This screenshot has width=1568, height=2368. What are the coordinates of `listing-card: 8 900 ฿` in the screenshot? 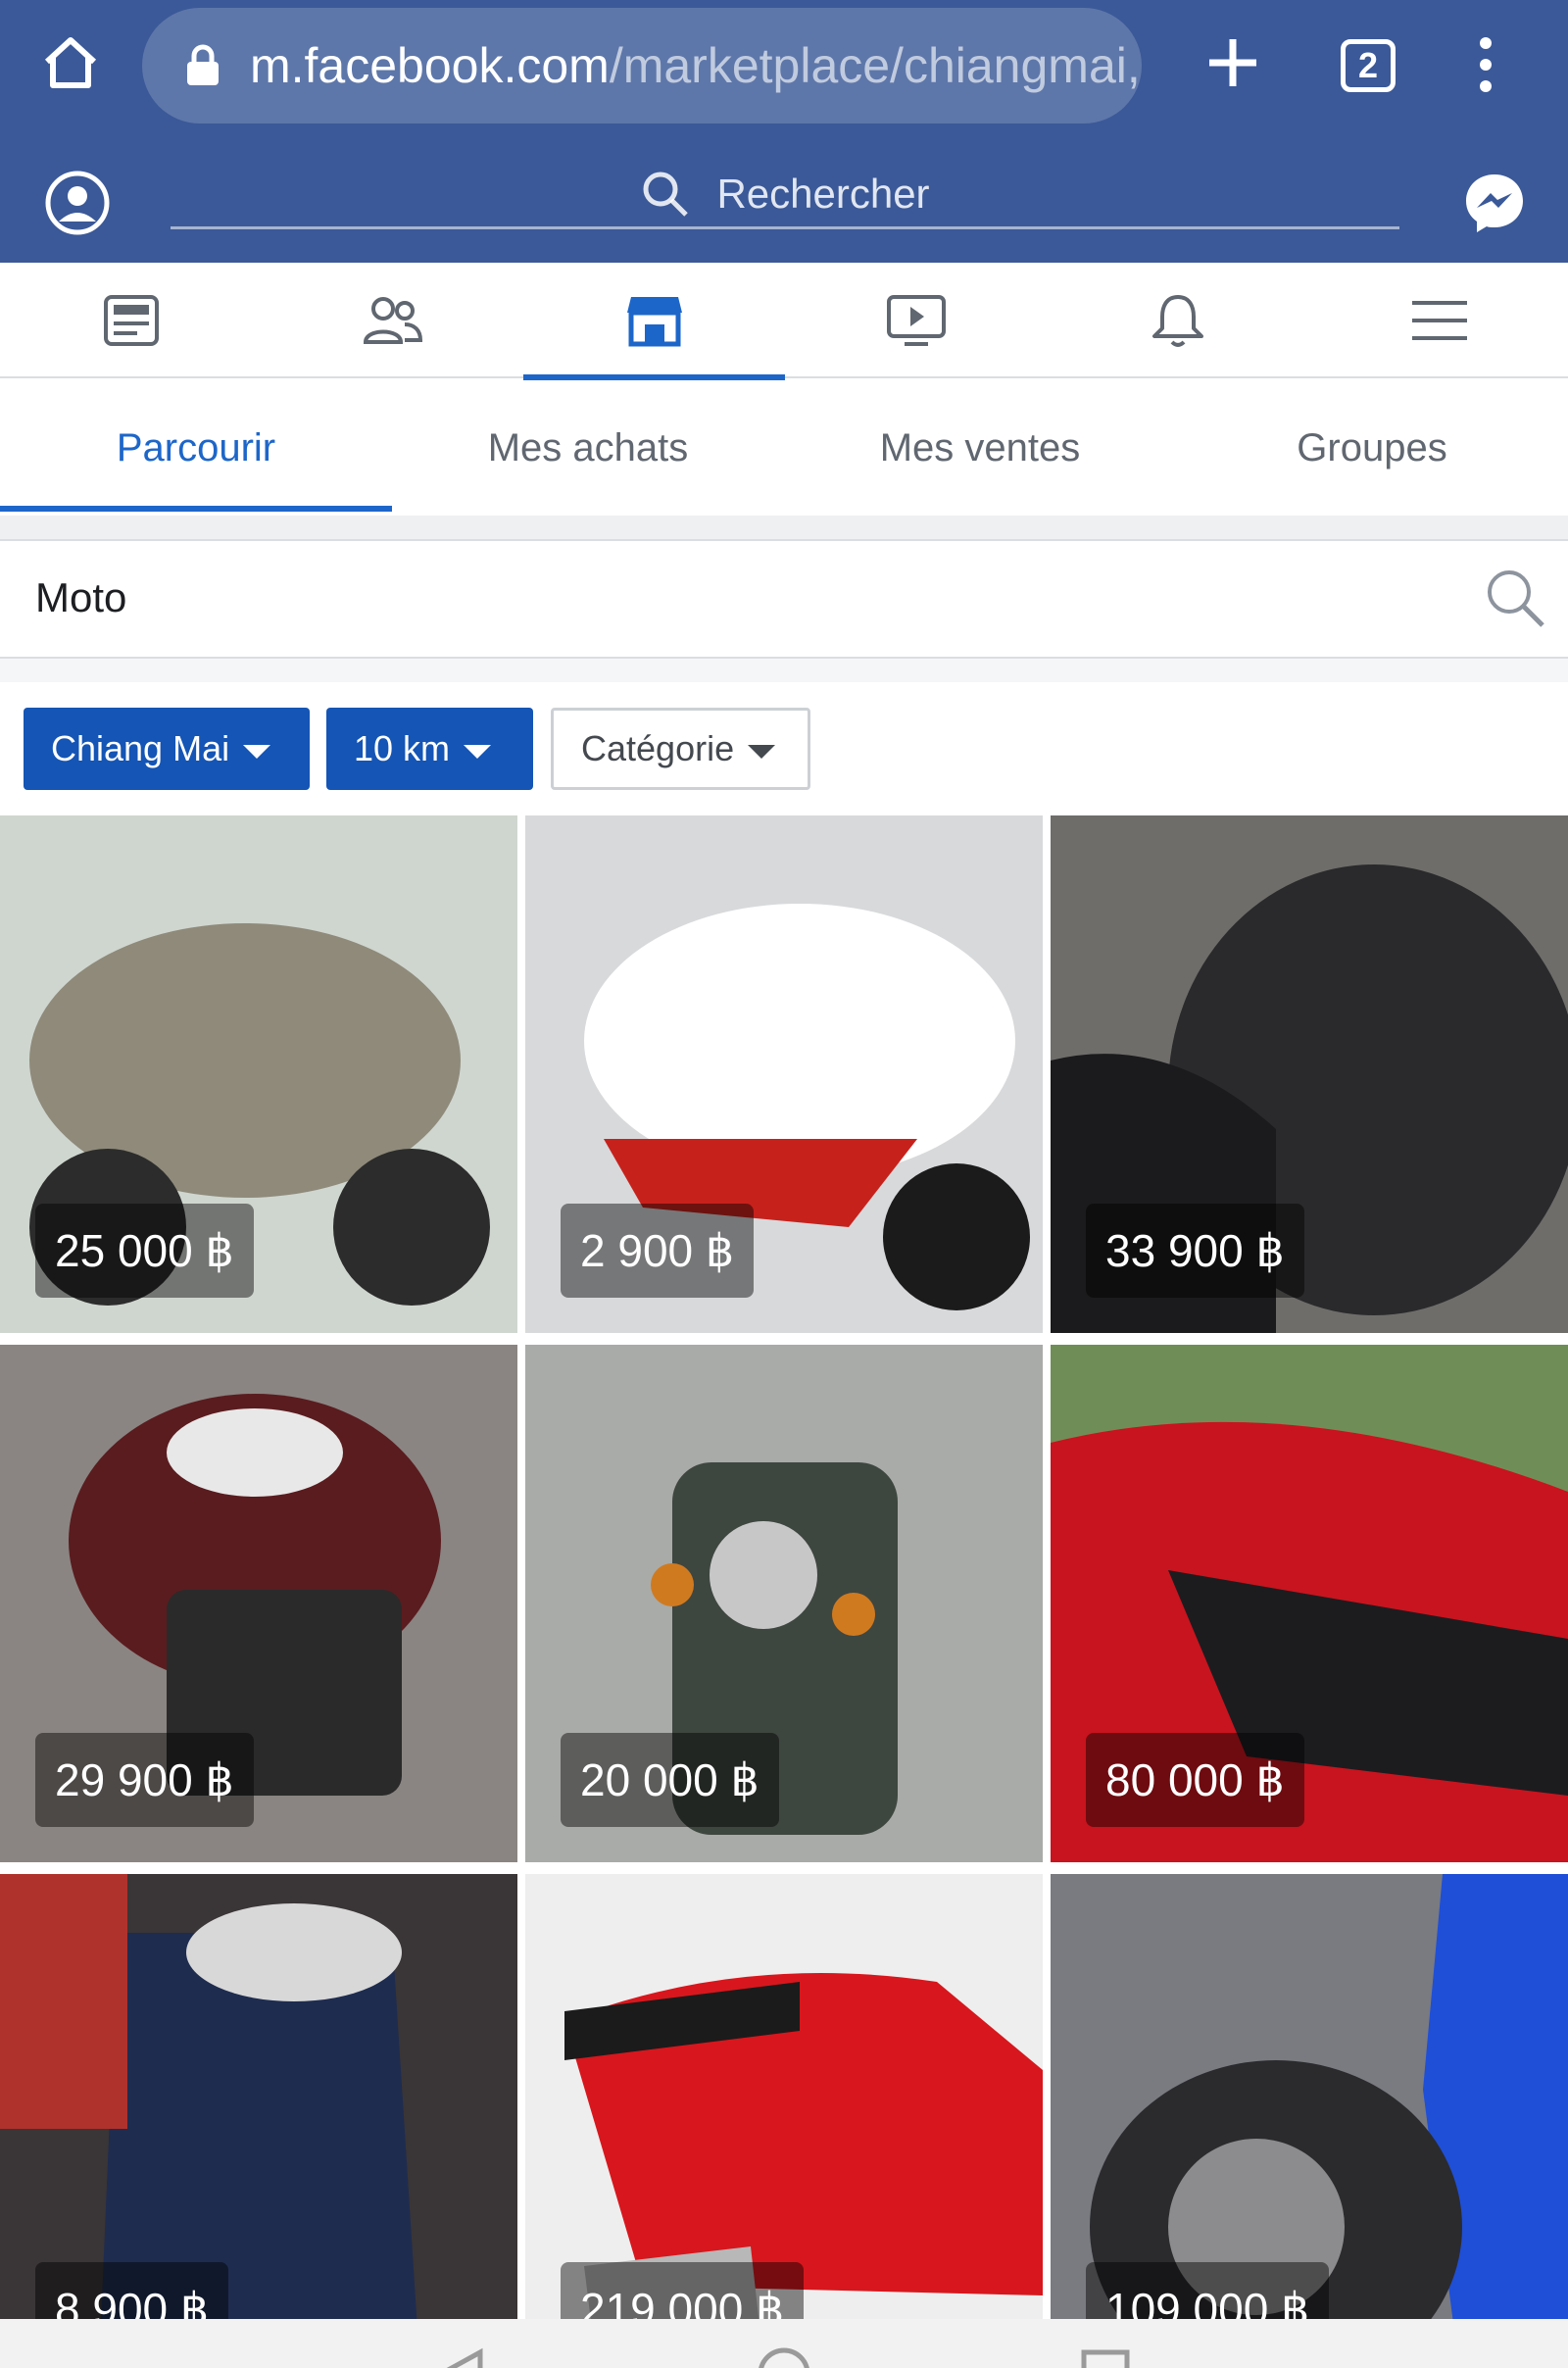 It's located at (258, 2096).